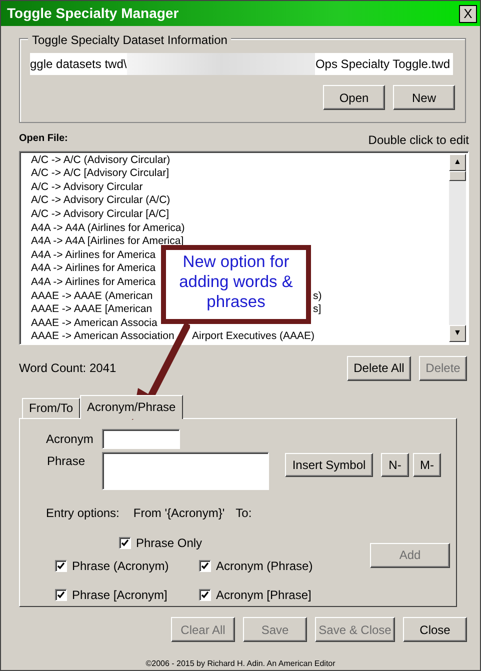  What do you see at coordinates (120, 566) in the screenshot?
I see `option-label: Phrase (Acronym)` at bounding box center [120, 566].